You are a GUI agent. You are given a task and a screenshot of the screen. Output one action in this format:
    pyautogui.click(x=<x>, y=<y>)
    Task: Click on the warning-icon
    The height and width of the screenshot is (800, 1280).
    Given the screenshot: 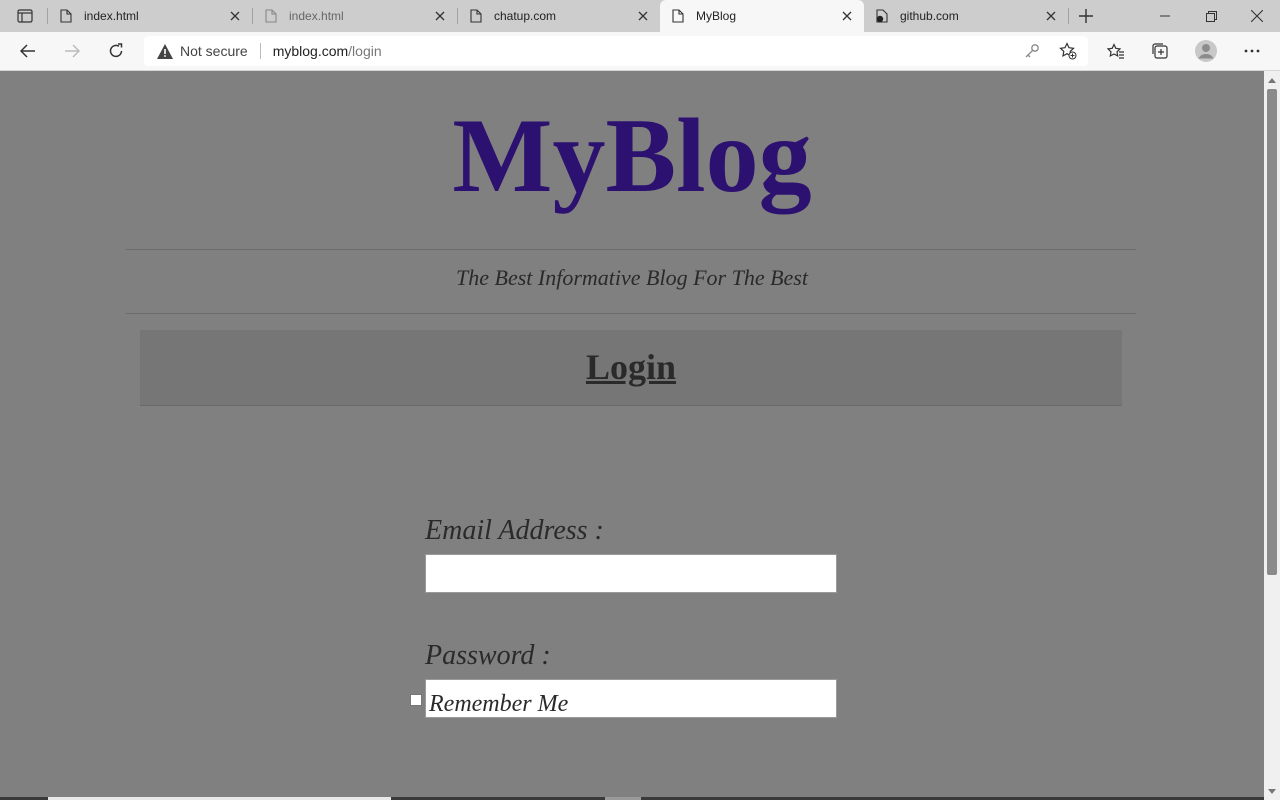 What is the action you would take?
    pyautogui.click(x=165, y=51)
    